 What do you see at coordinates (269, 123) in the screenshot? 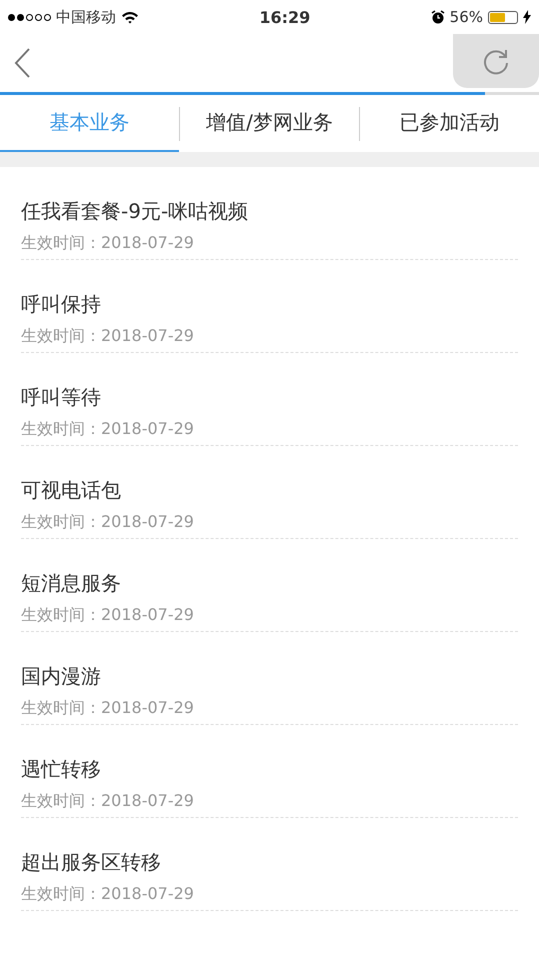
I see `tab: 增值/梦网业务` at bounding box center [269, 123].